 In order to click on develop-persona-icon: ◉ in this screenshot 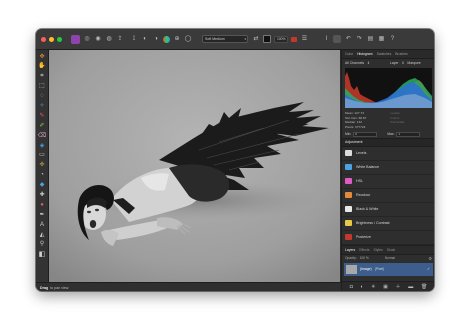, I will do `click(98, 39)`.